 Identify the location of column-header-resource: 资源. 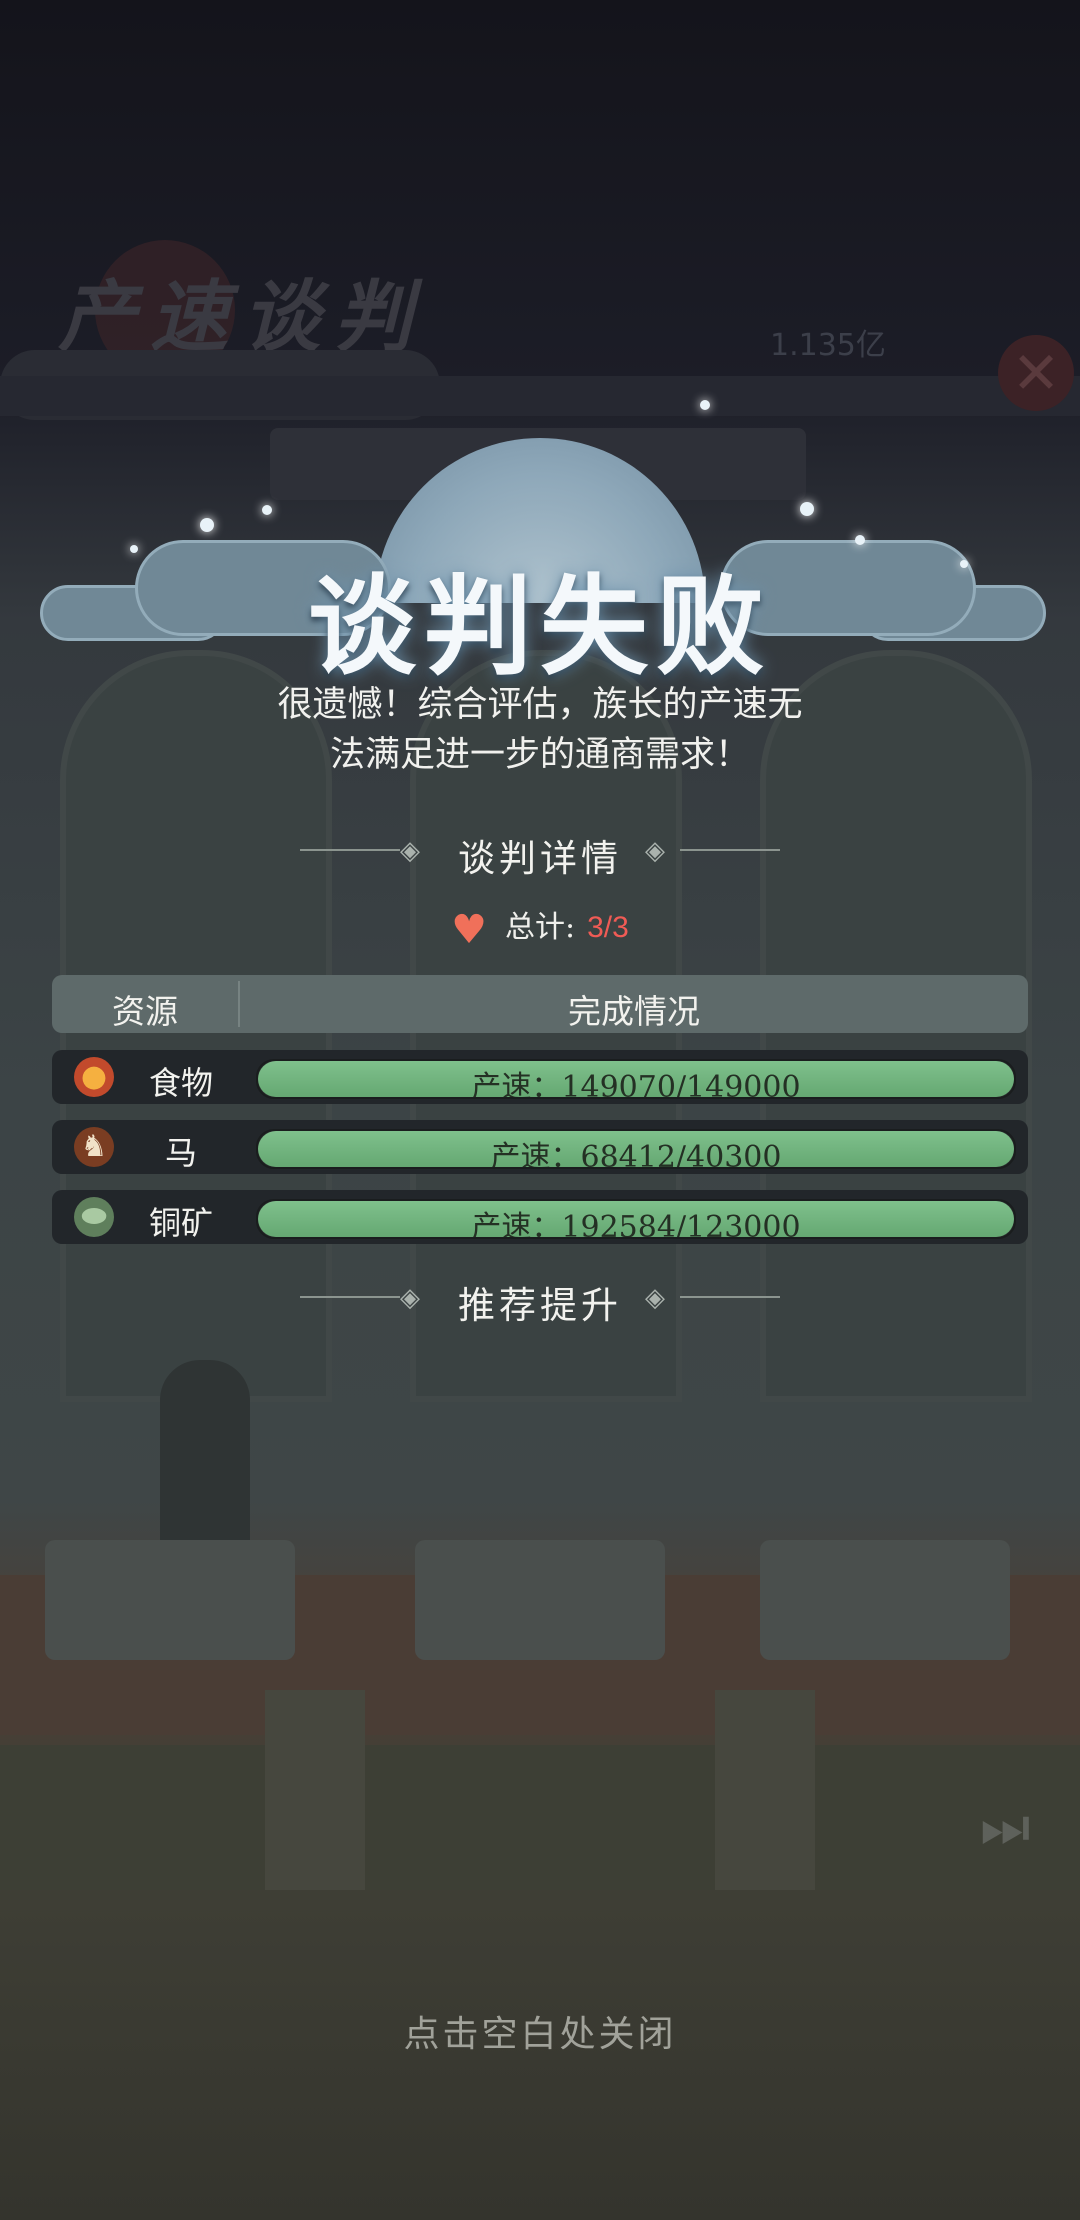
(145, 1011).